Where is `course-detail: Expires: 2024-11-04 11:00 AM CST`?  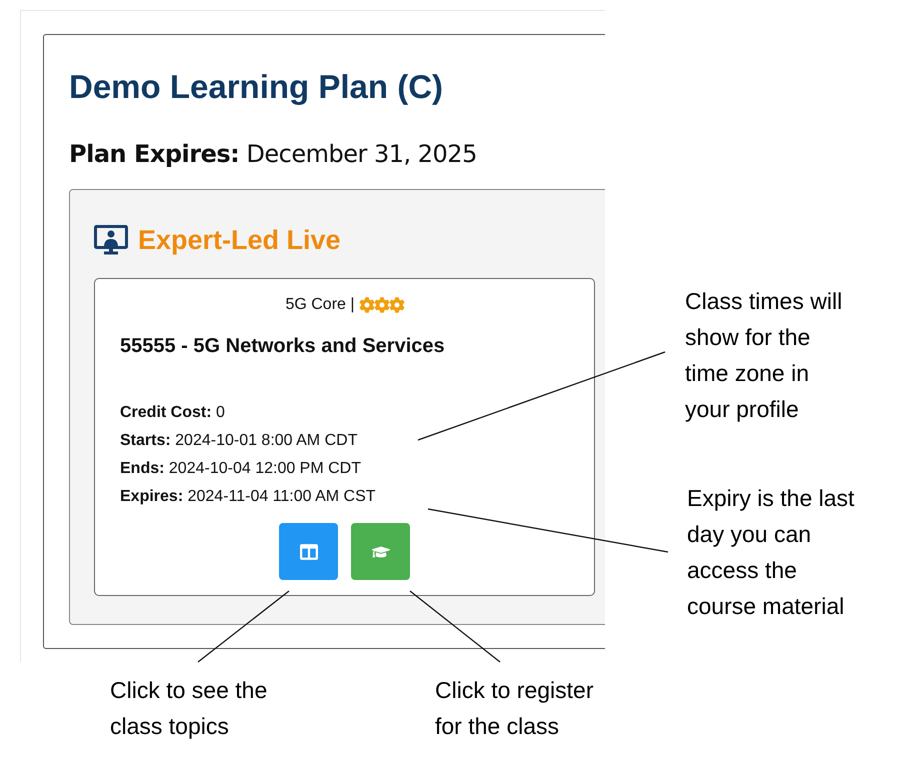 course-detail: Expires: 2024-11-04 11:00 AM CST is located at coordinates (248, 497).